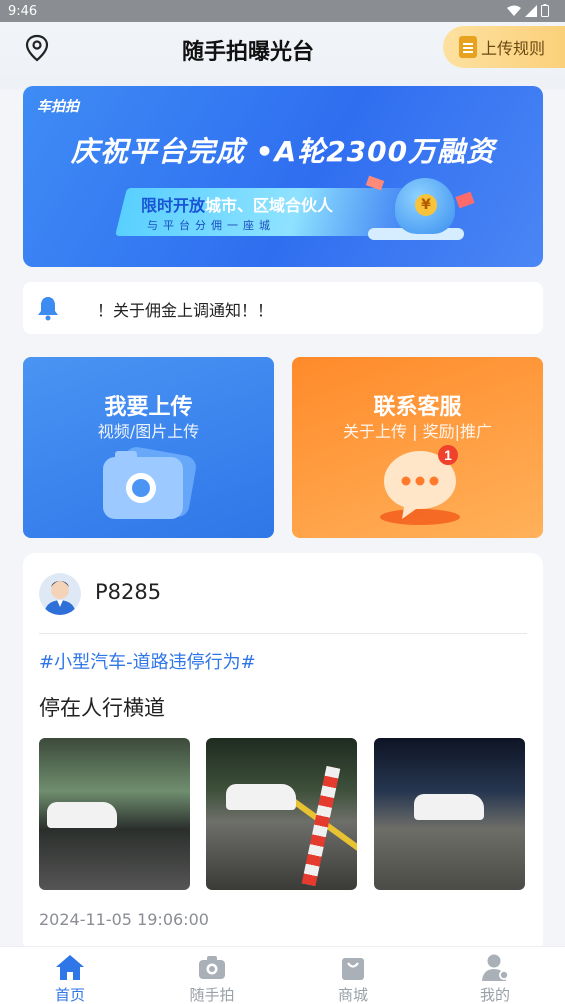 This screenshot has height=1004, width=565. What do you see at coordinates (283, 633) in the screenshot?
I see `divider` at bounding box center [283, 633].